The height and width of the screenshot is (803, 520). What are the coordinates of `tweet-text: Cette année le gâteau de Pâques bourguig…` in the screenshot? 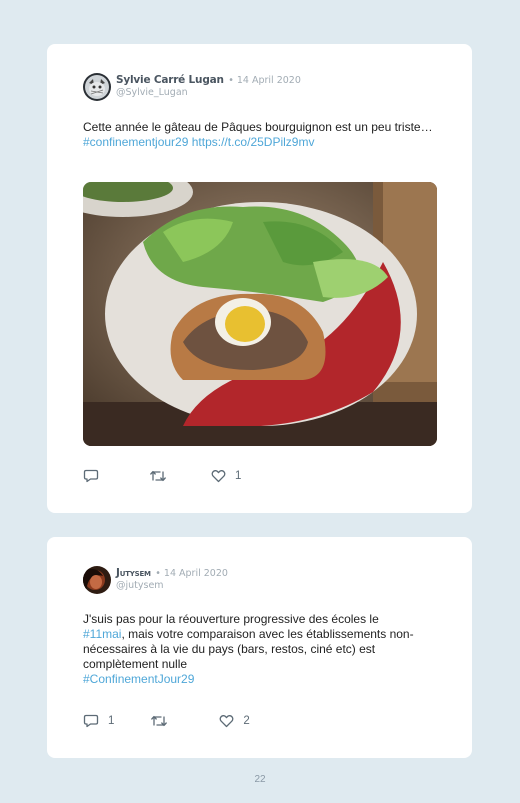 It's located at (263, 135).